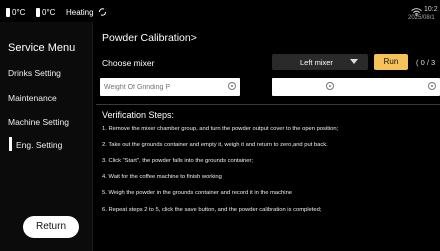  Describe the element at coordinates (431, 9) in the screenshot. I see `clock-time: 10:2` at that location.